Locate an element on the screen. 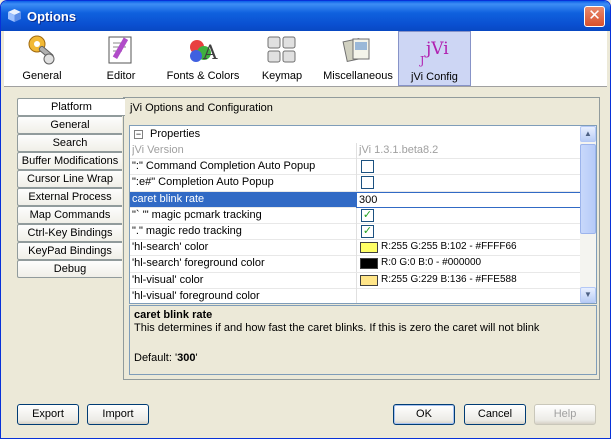  jvi-icon-text: jVi is located at coordinates (436, 49).